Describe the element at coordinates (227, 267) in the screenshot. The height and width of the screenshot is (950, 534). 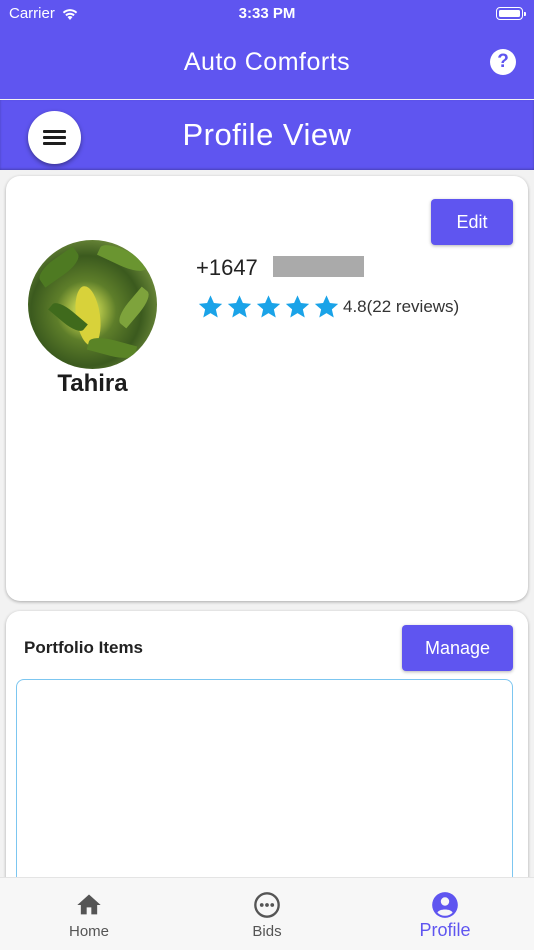
I see `phone-number: +1647` at that location.